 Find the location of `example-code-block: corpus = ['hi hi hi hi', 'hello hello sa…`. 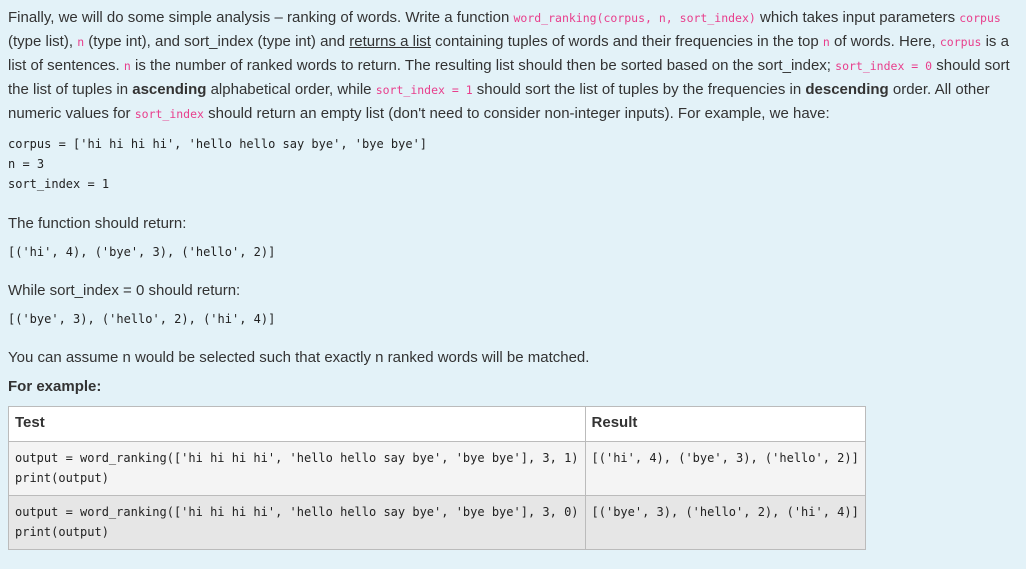

example-code-block: corpus = ['hi hi hi hi', 'hello hello sa… is located at coordinates (513, 164).